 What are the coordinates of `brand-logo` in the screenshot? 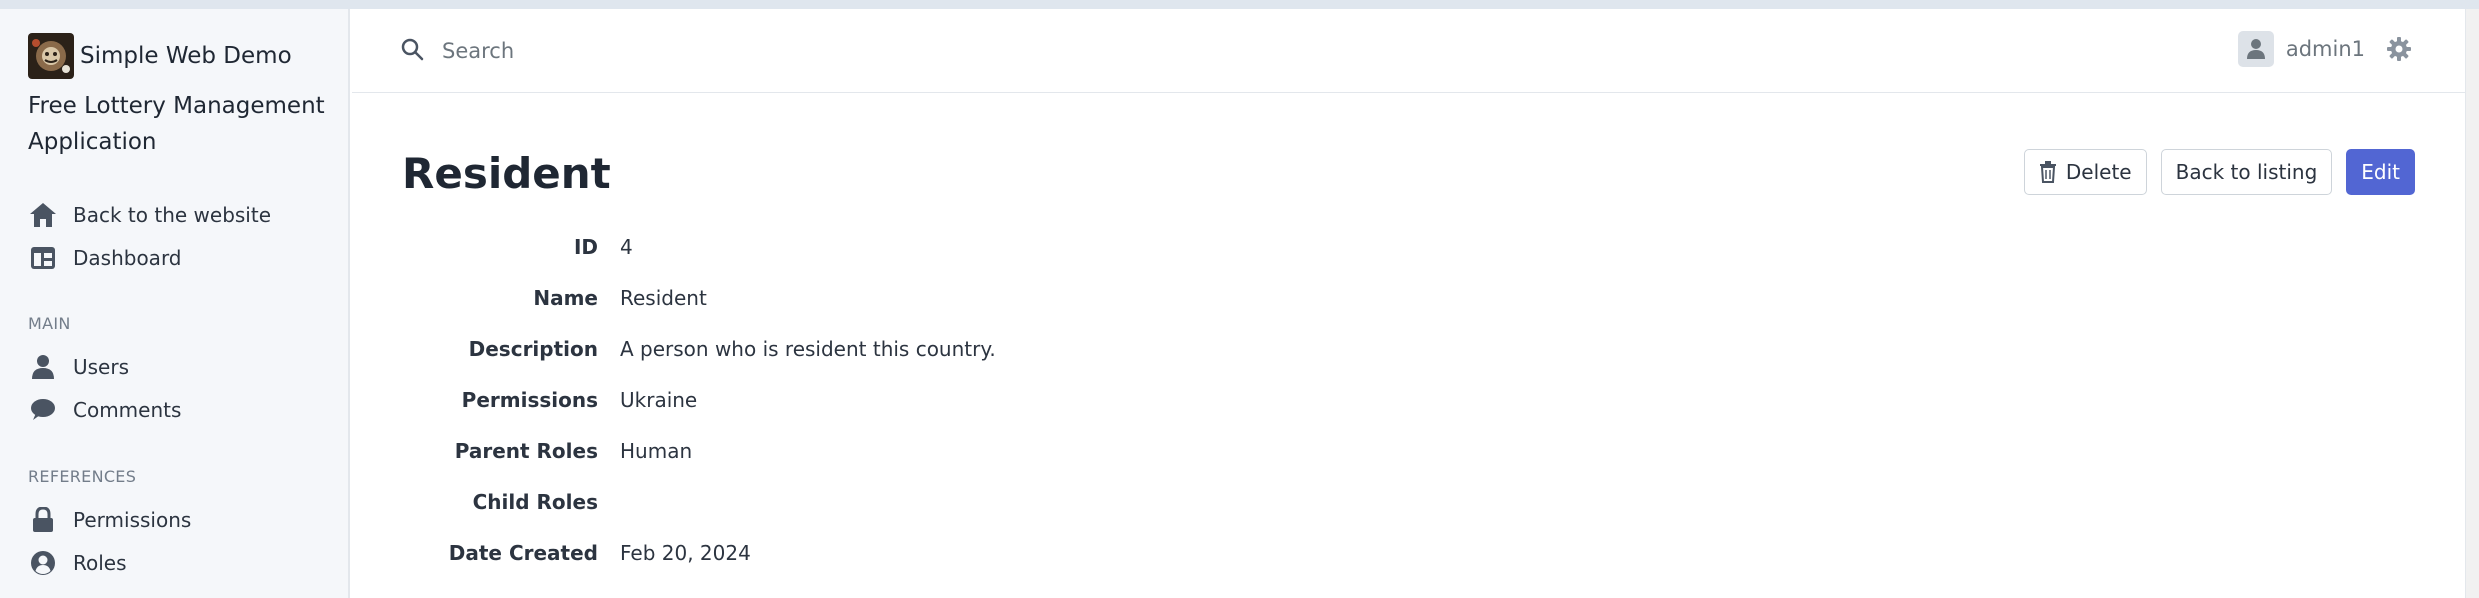 It's located at (51, 56).